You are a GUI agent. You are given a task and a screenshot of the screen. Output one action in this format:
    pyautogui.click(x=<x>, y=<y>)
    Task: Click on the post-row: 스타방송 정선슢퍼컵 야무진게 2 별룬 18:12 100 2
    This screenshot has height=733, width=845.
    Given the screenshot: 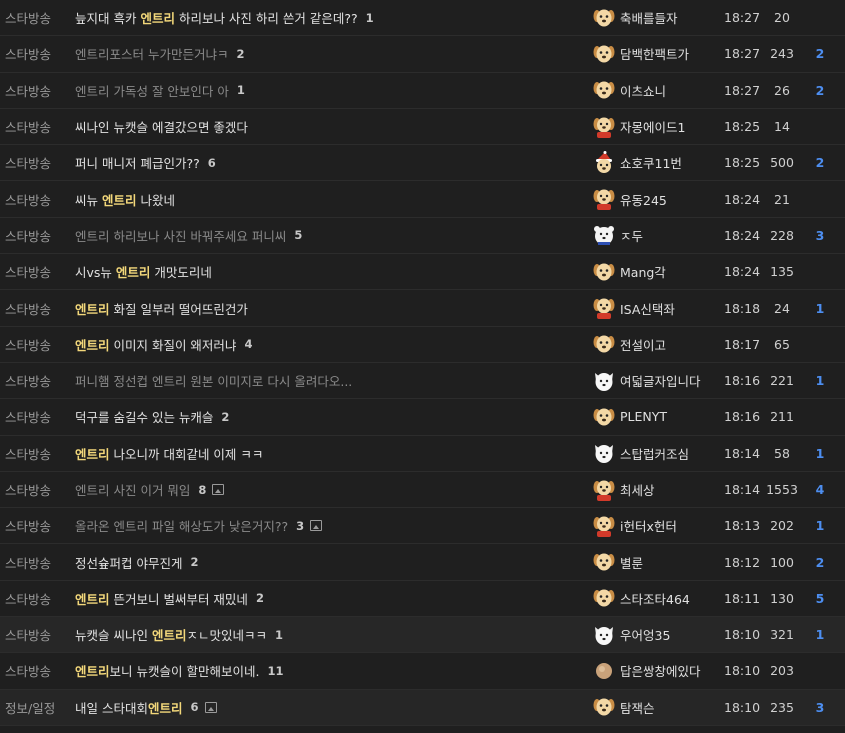 What is the action you would take?
    pyautogui.click(x=422, y=562)
    